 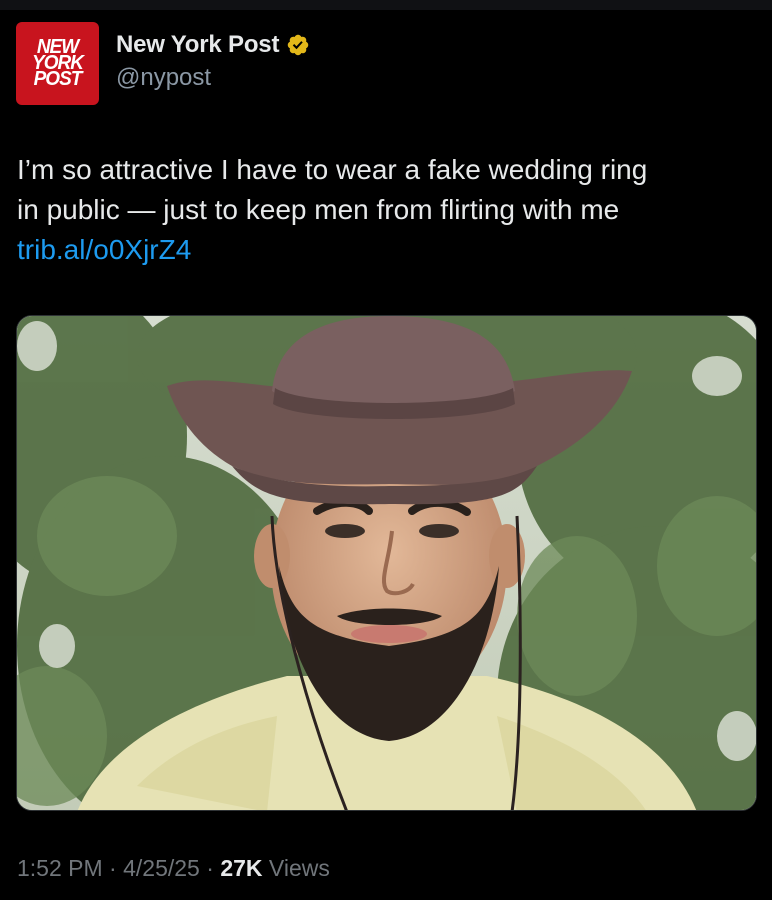 I want to click on author-info: New York Post @nypost, so click(x=213, y=60).